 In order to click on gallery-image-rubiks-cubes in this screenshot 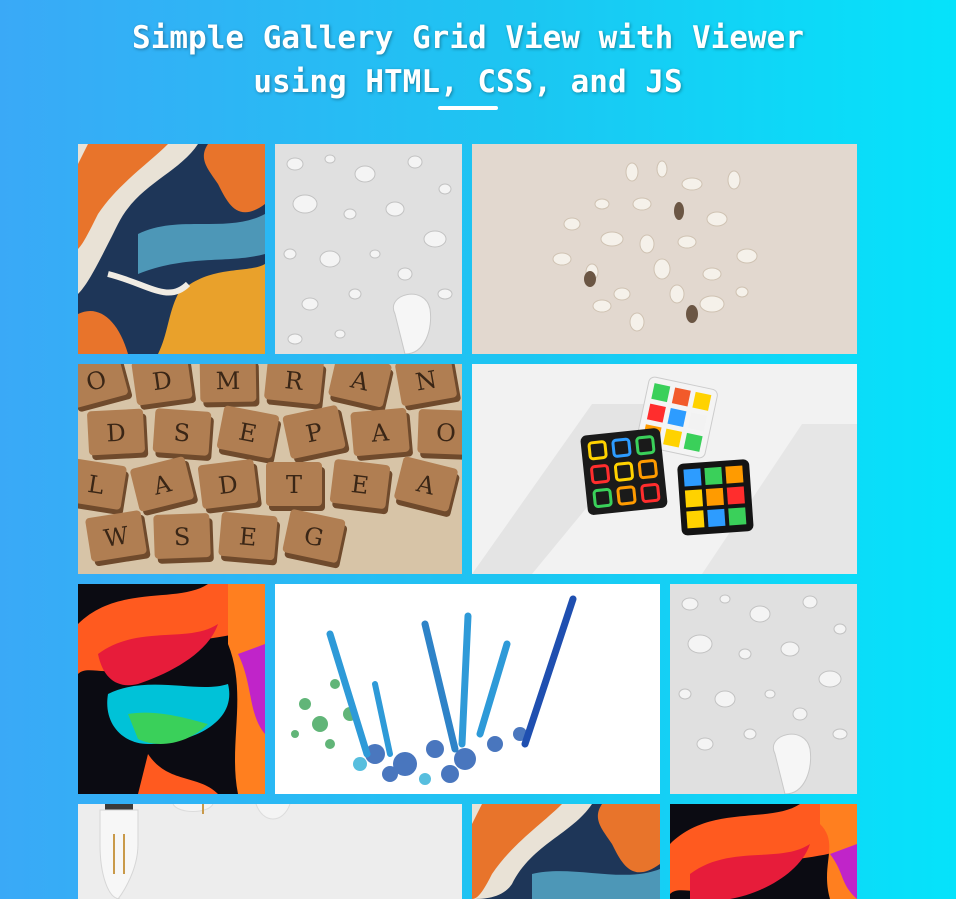, I will do `click(664, 469)`.